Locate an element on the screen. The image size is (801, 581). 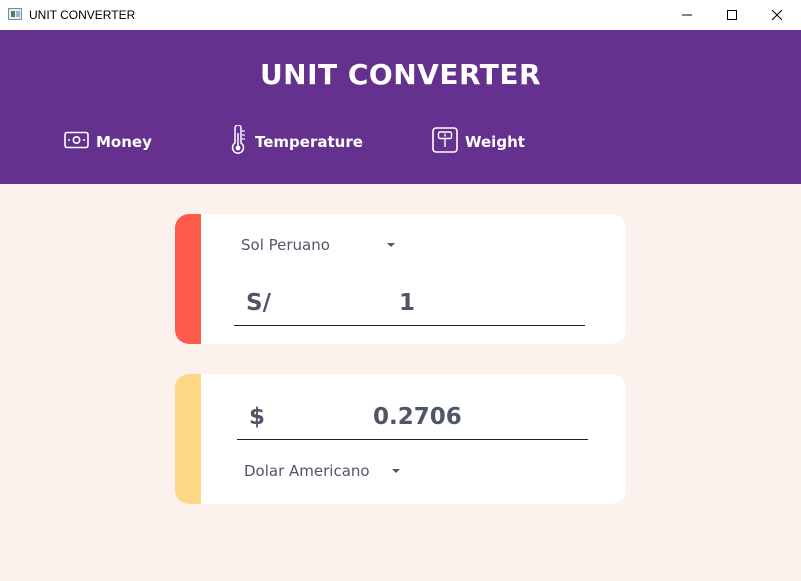
to-card: $ 0.2706 Dolar Americano is located at coordinates (400, 439).